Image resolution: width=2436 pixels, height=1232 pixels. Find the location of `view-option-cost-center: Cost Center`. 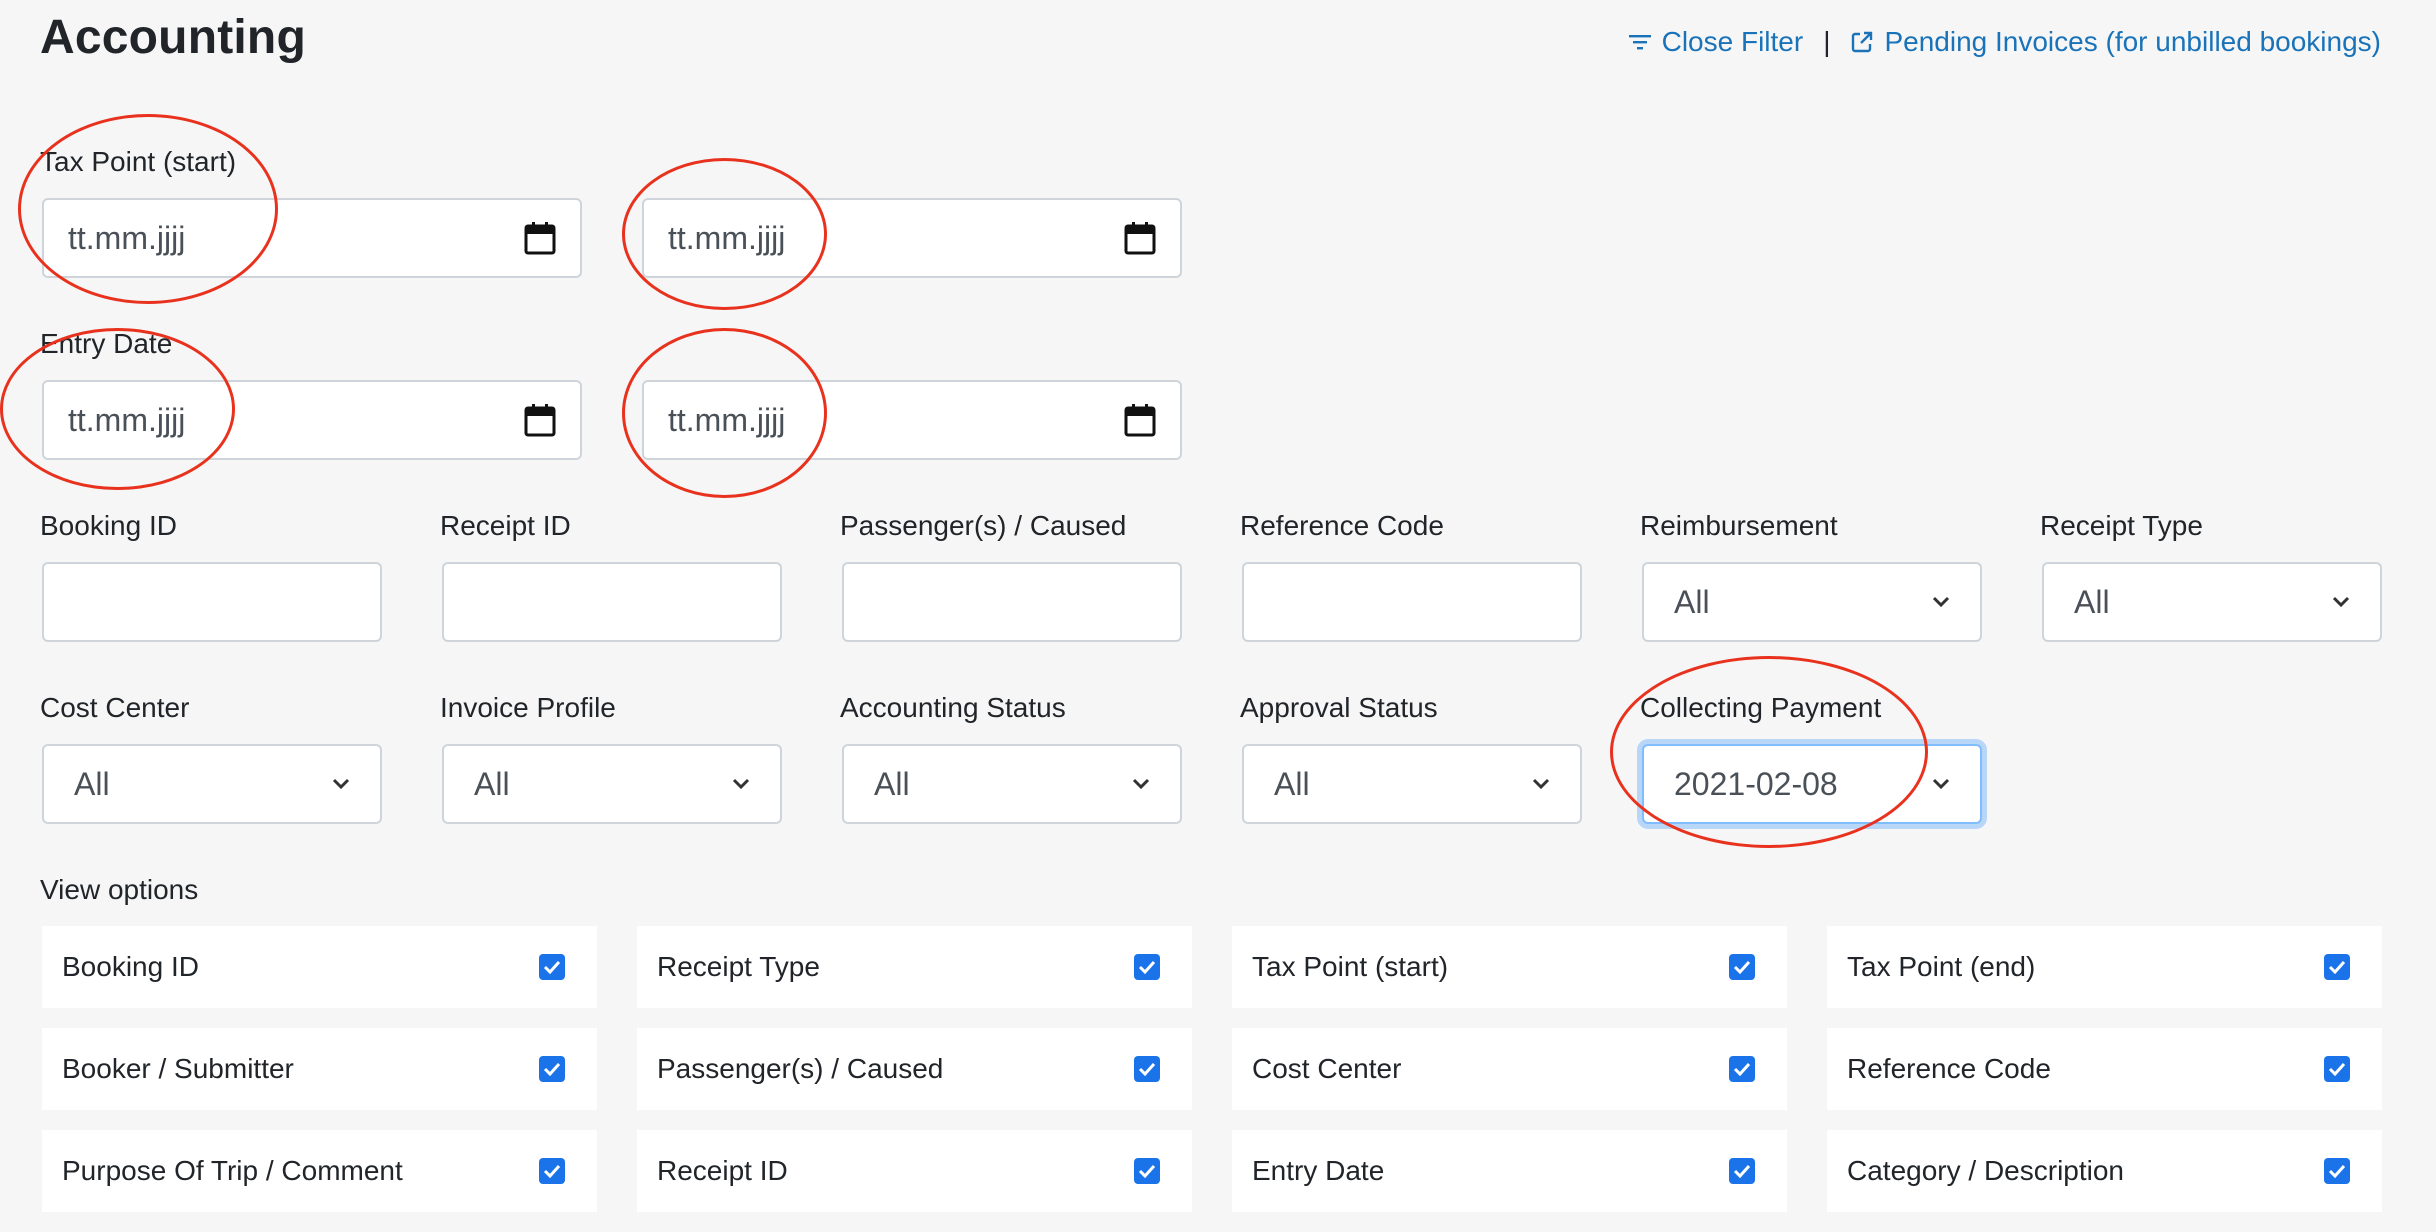

view-option-cost-center: Cost Center is located at coordinates (1509, 1069).